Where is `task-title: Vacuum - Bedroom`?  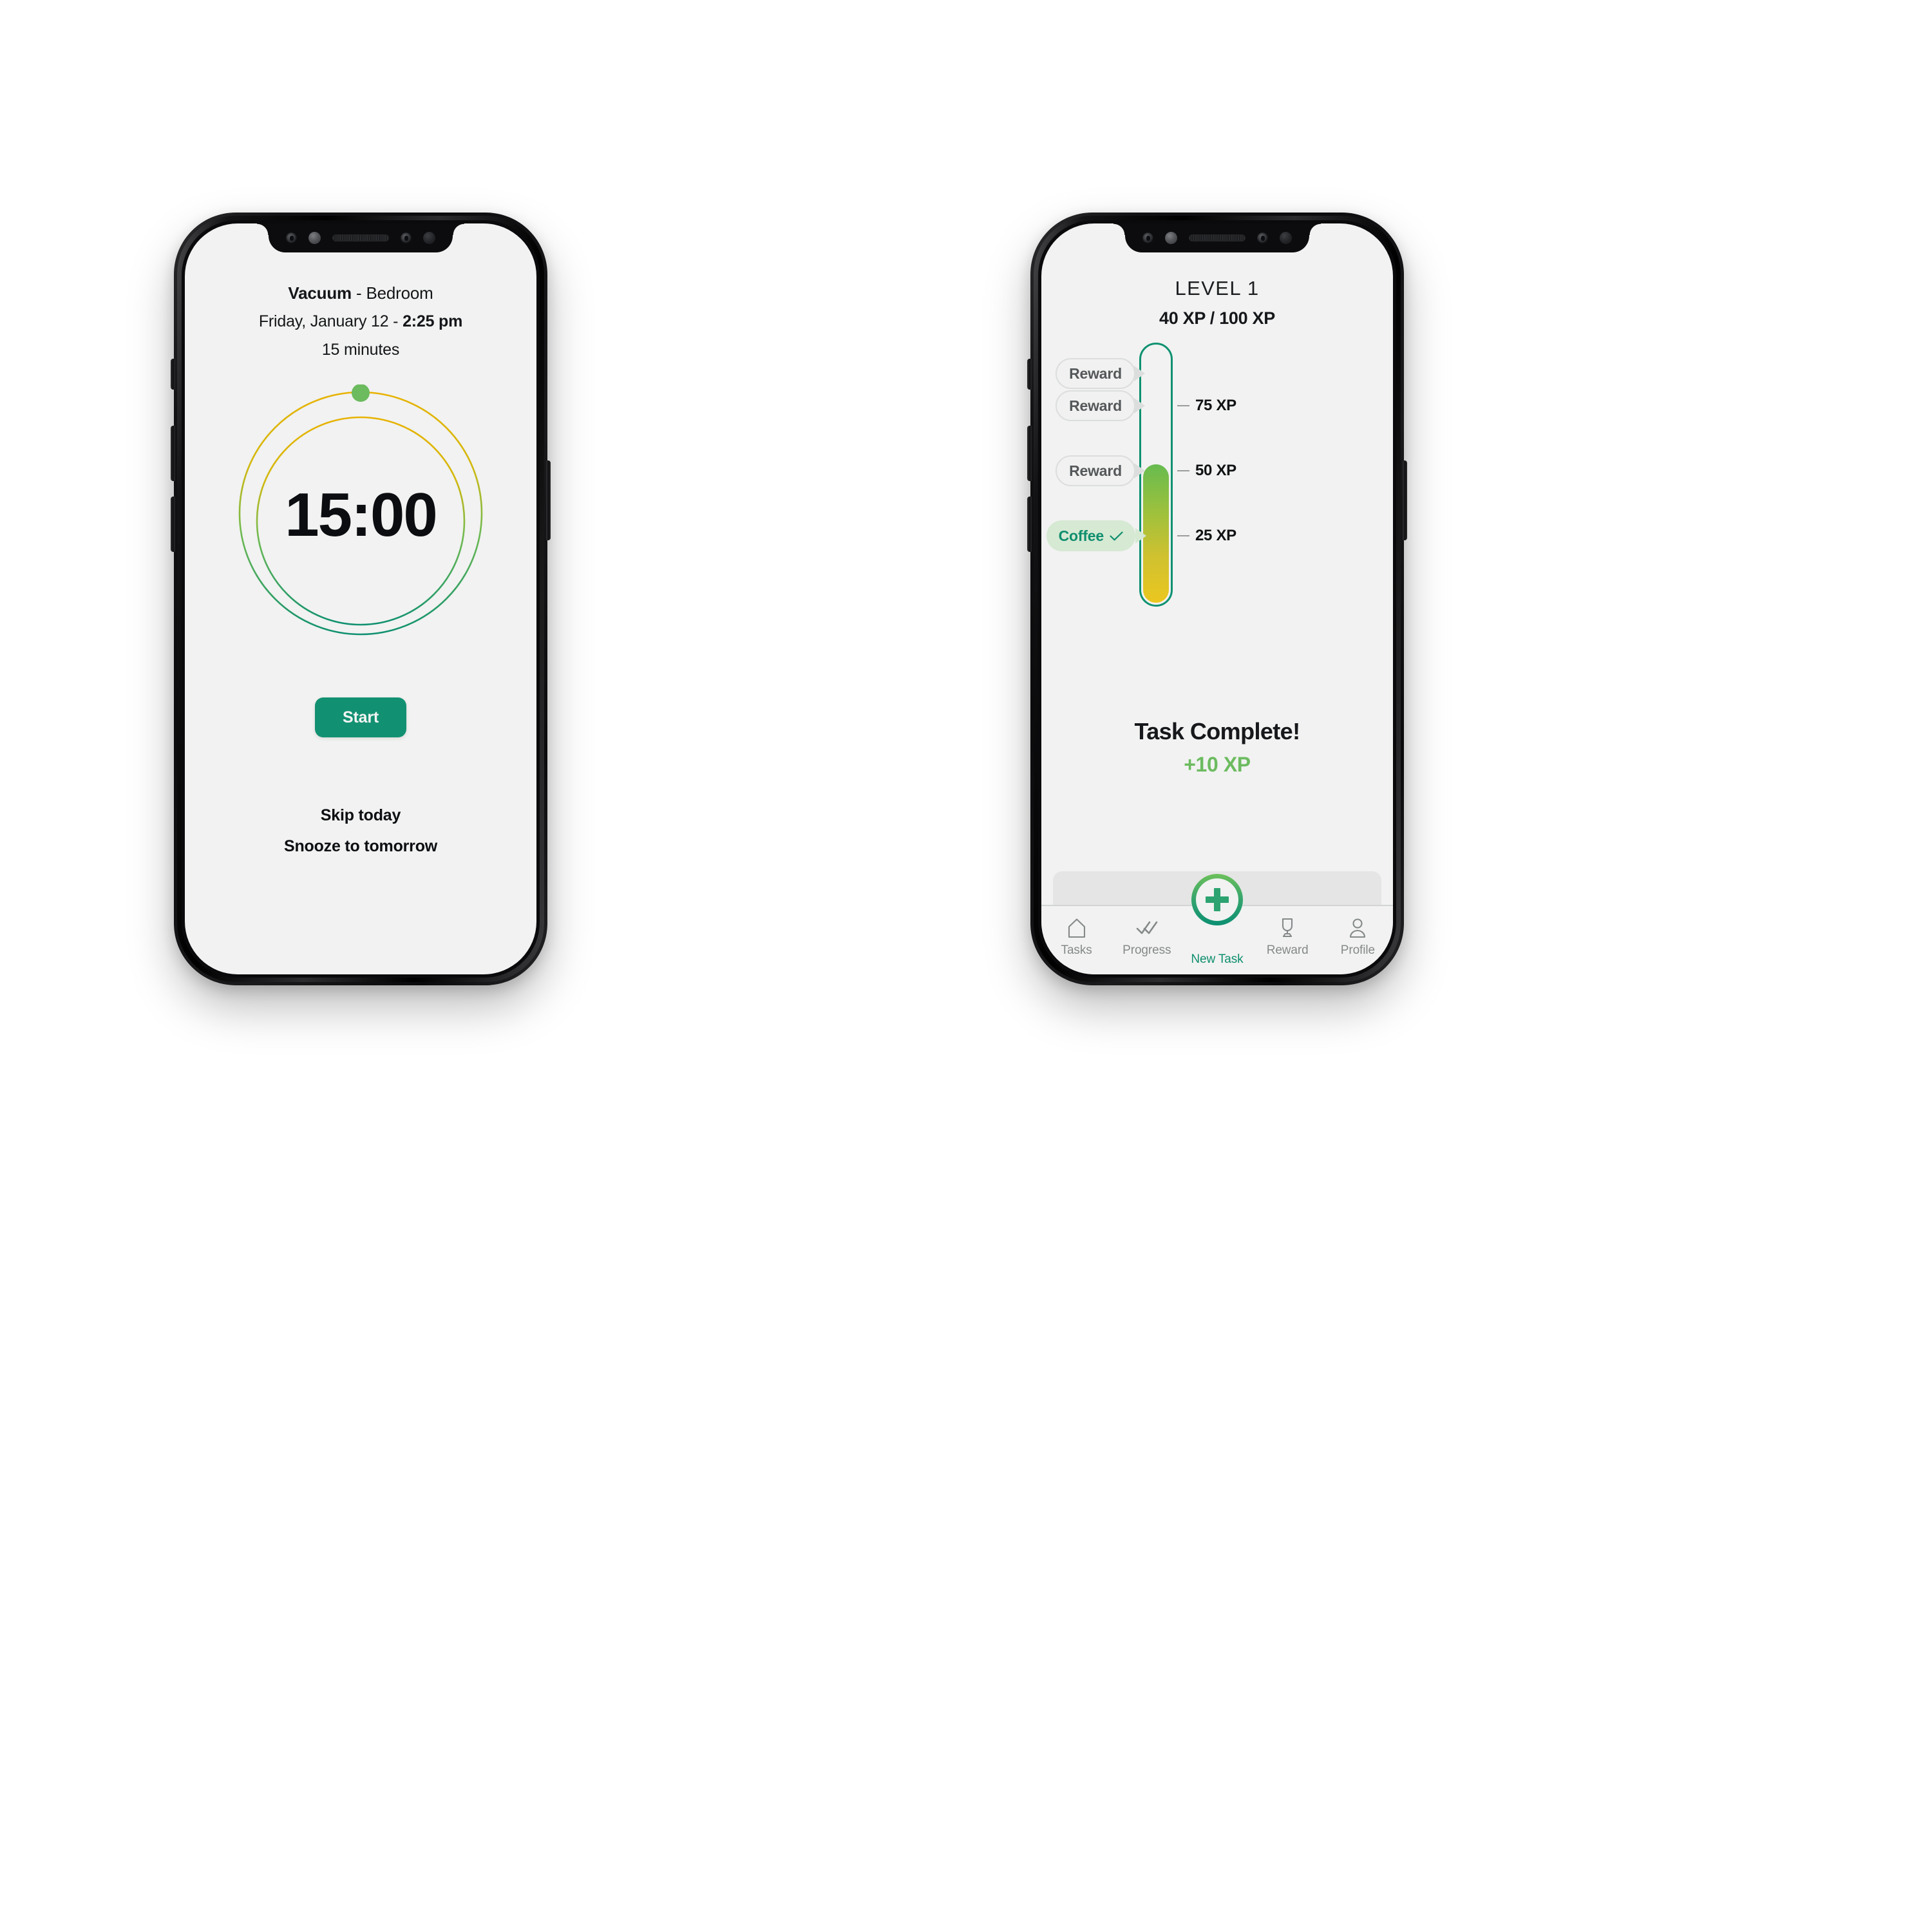
task-title: Vacuum - Bedroom is located at coordinates (361, 293).